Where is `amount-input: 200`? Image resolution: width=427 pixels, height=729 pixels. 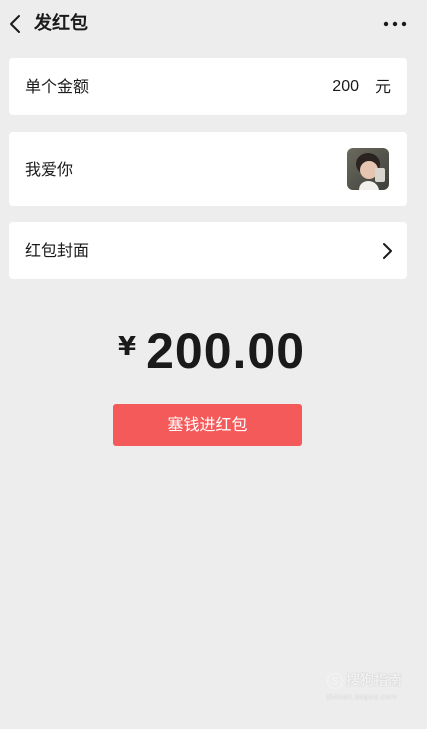 amount-input: 200 is located at coordinates (345, 86).